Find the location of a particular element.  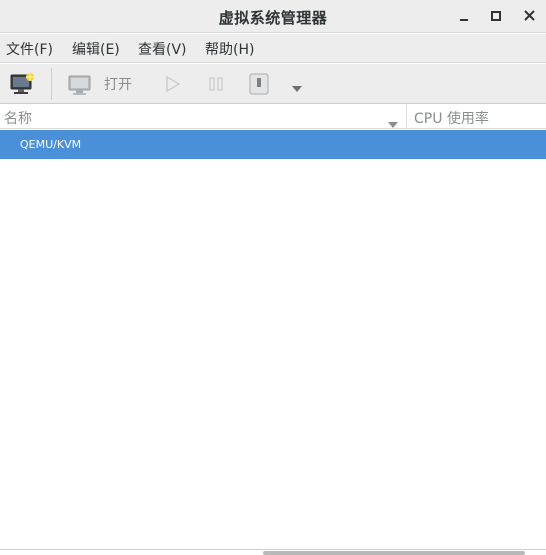

open-label: 打开 is located at coordinates (118, 84).